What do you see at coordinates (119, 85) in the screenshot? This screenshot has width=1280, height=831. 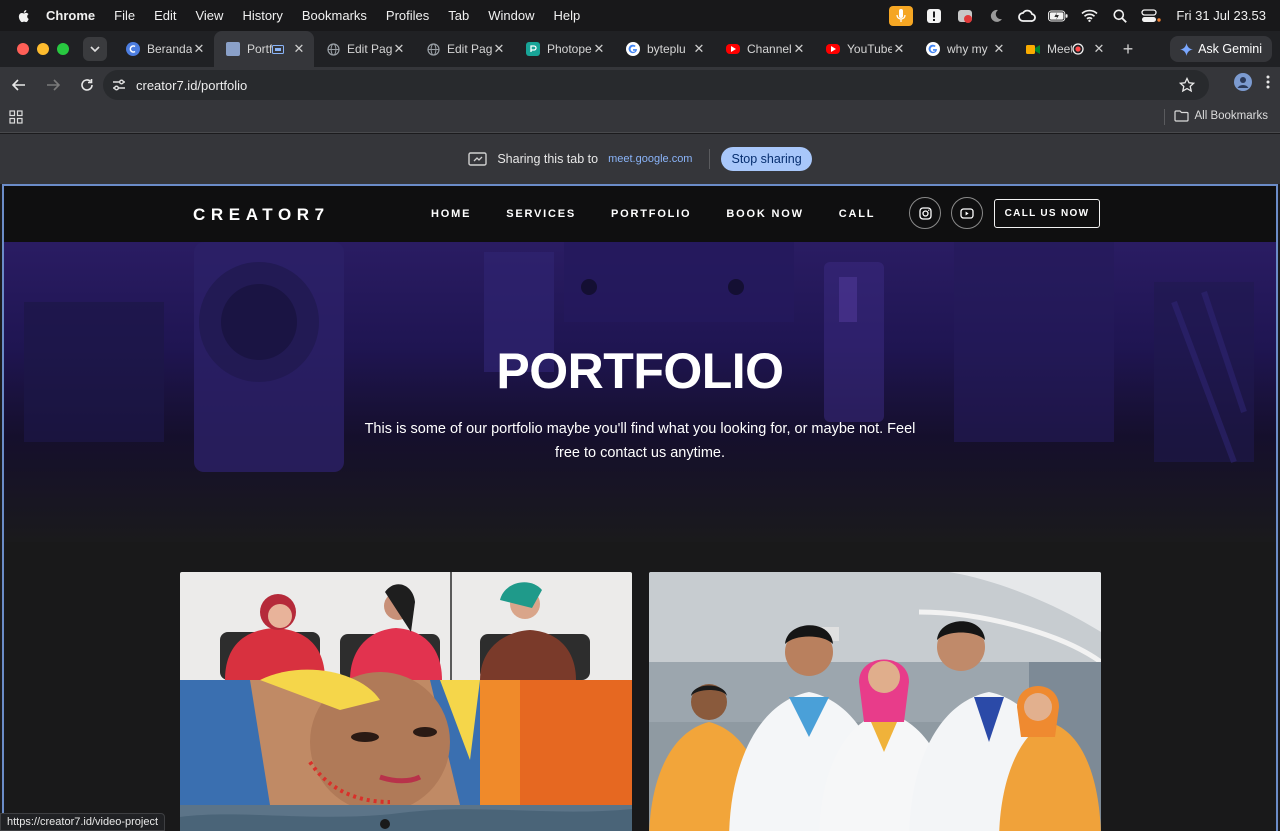 I see `site-info-icon` at bounding box center [119, 85].